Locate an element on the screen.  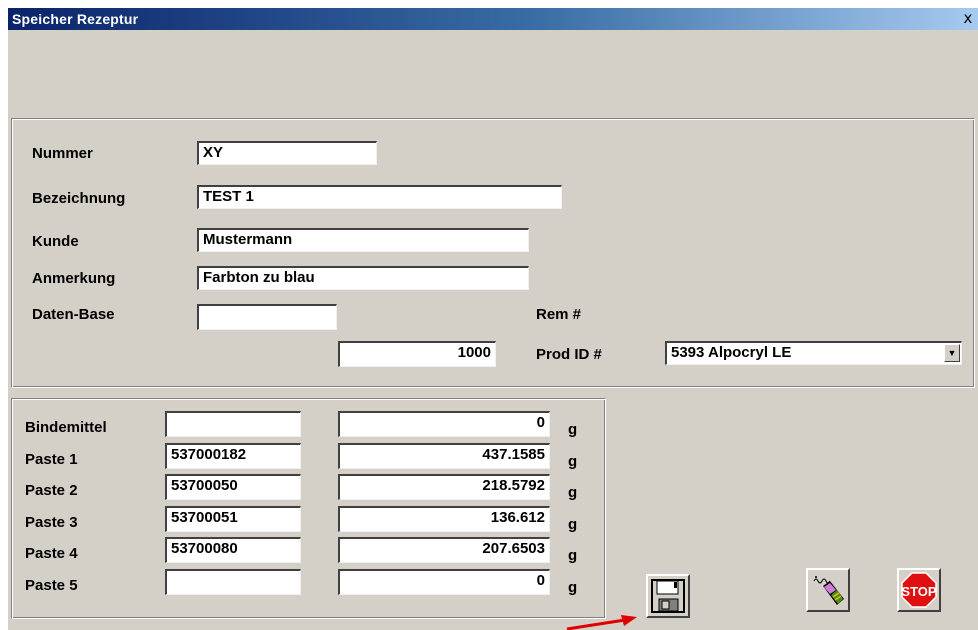
chevron-down-icon: ▼ is located at coordinates (952, 353).